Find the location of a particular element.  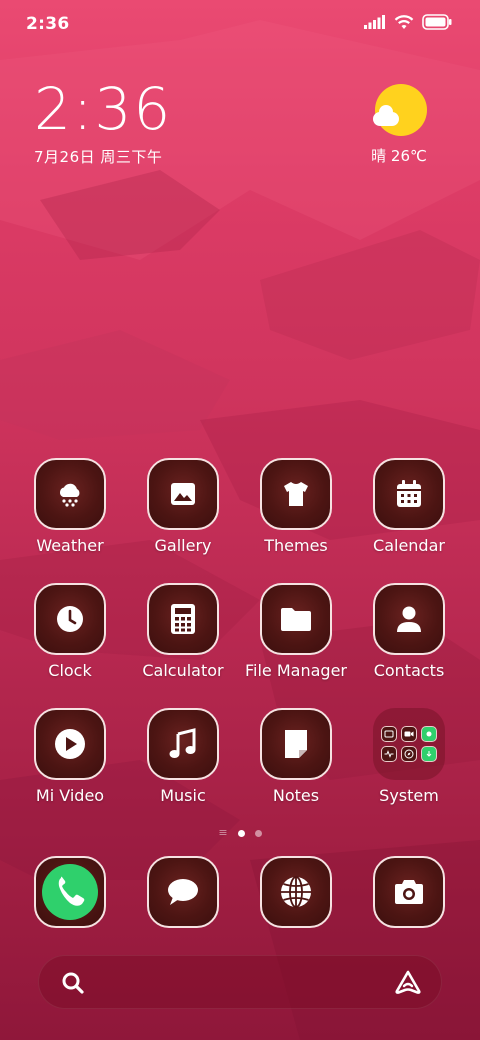

weather-widget: 晴 26℃ is located at coordinates (401, 125).